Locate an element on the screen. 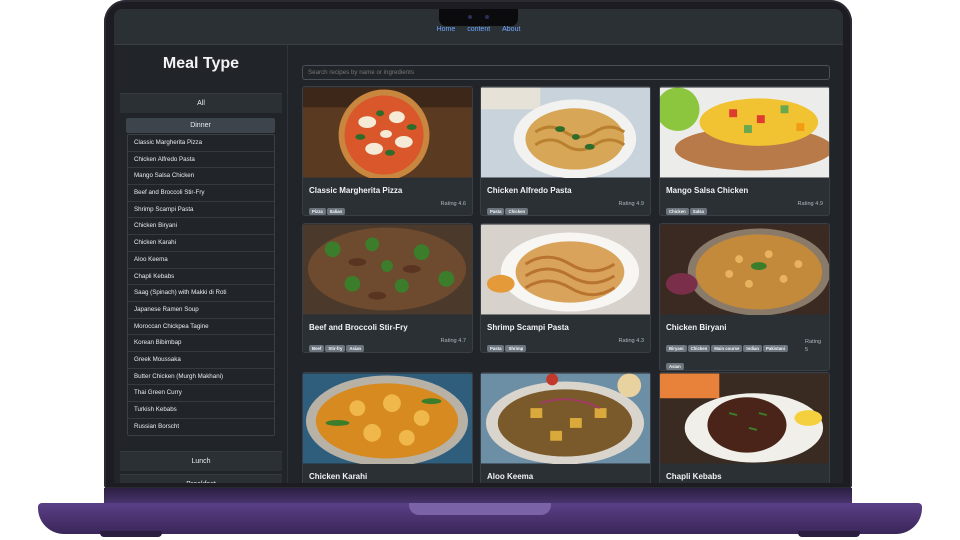  beef-broccoli-photo-icon is located at coordinates (387, 269).